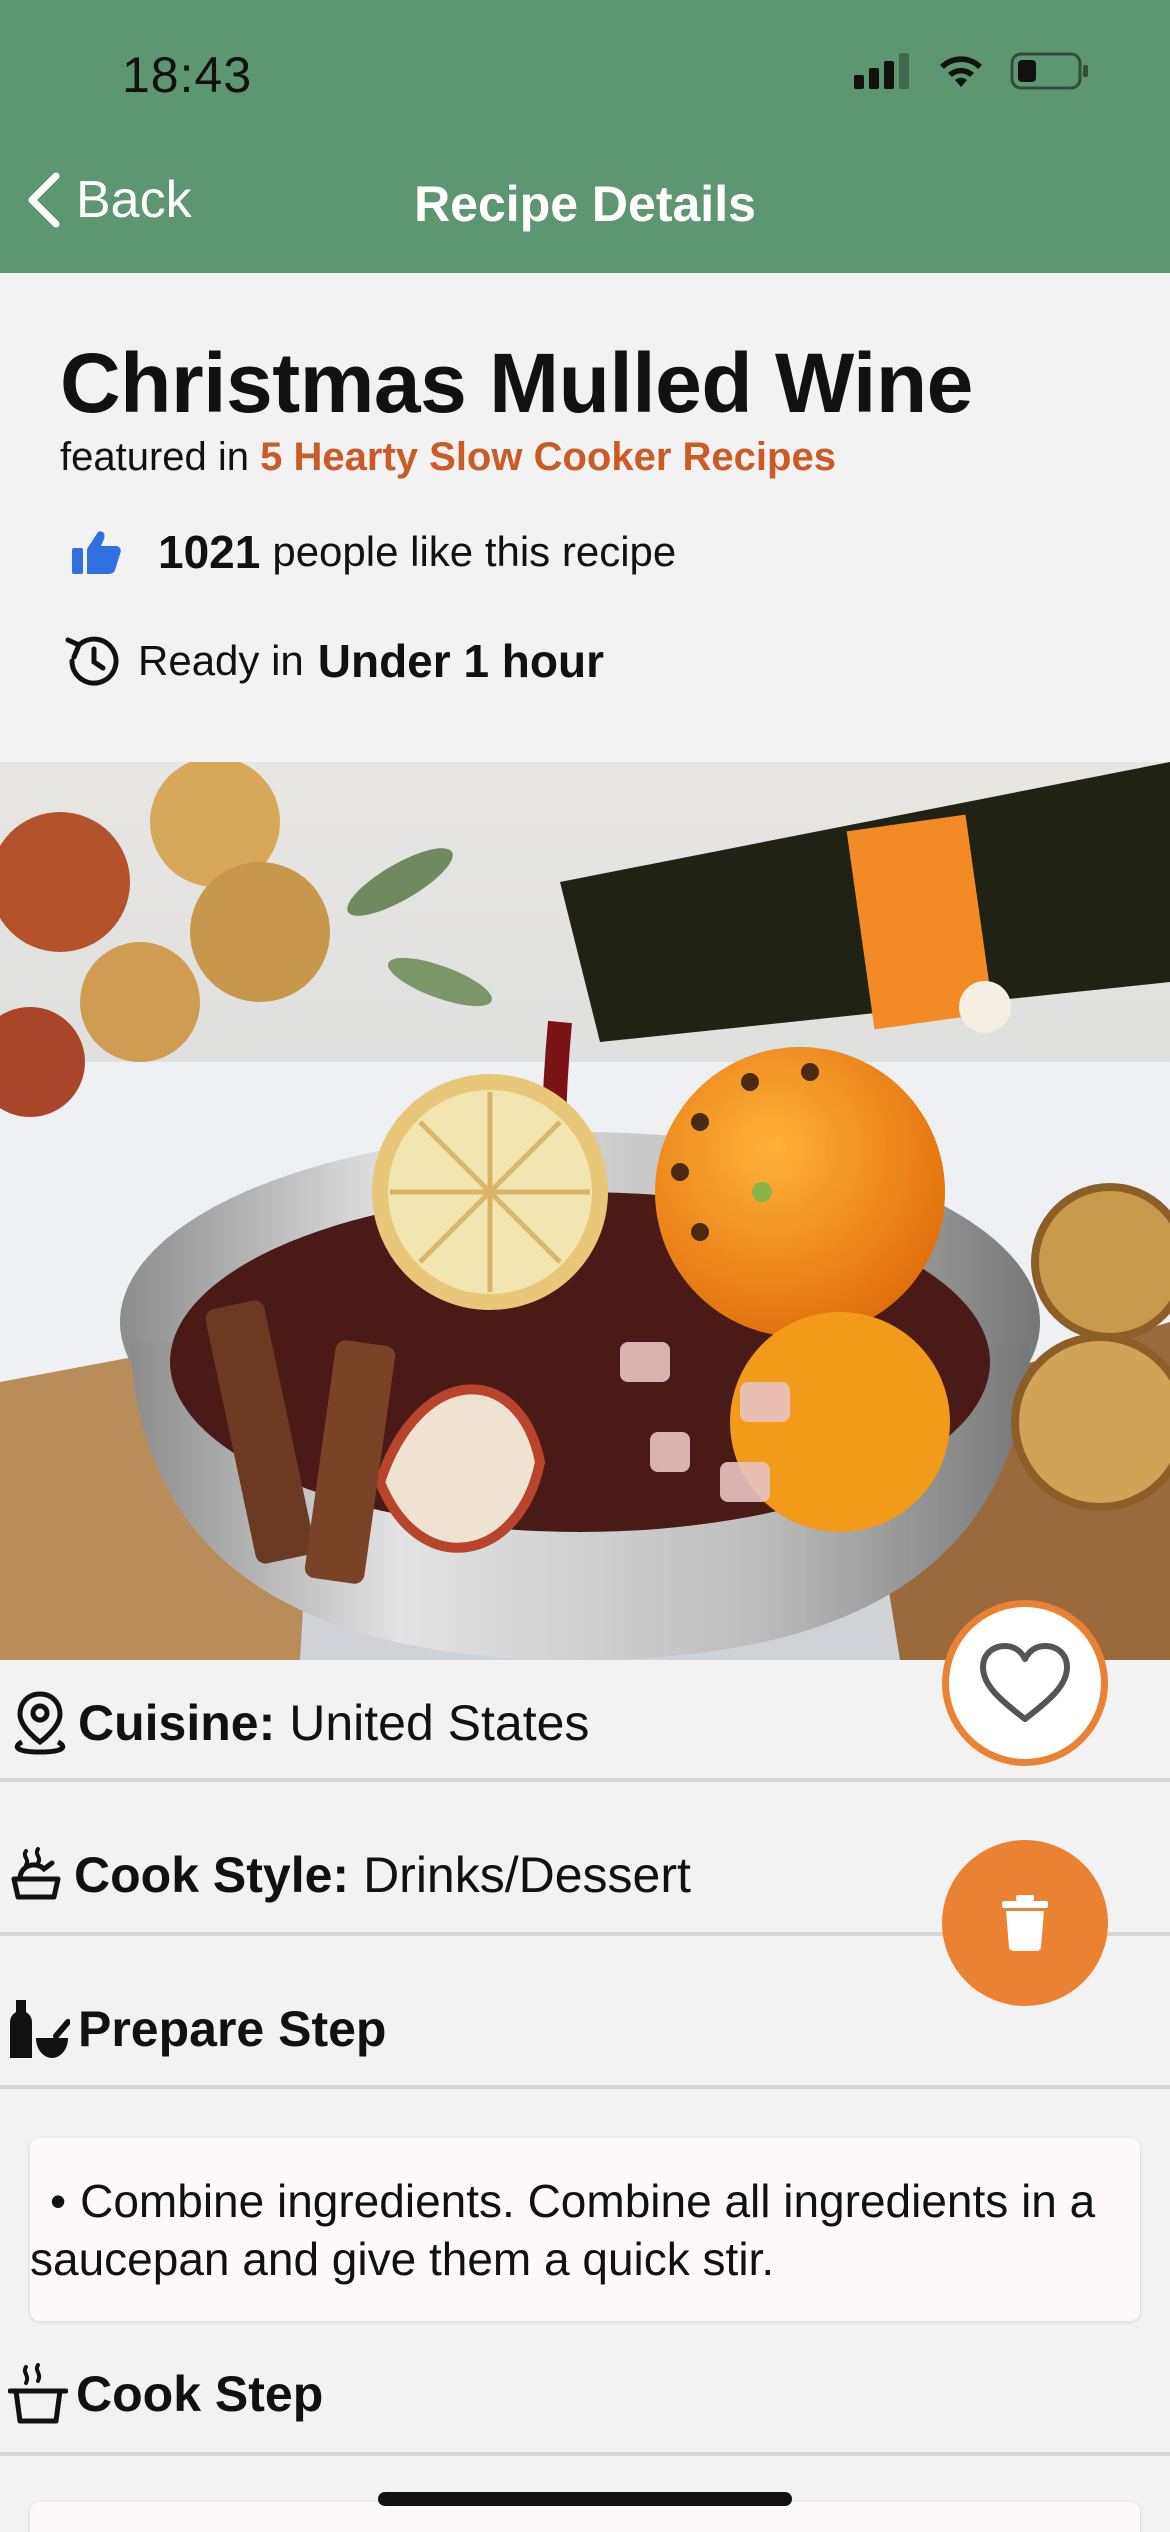 Image resolution: width=1170 pixels, height=2532 pixels. Describe the element at coordinates (474, 551) in the screenshot. I see `likes-suffix: people like this recipe` at that location.